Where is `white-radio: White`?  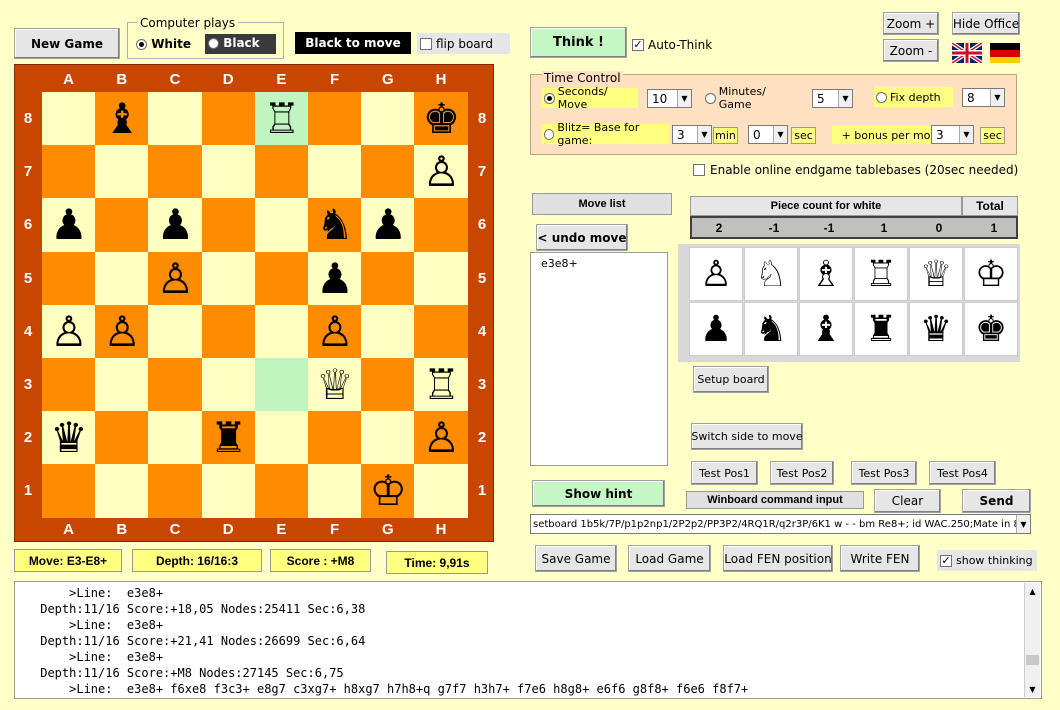
white-radio: White is located at coordinates (163, 44).